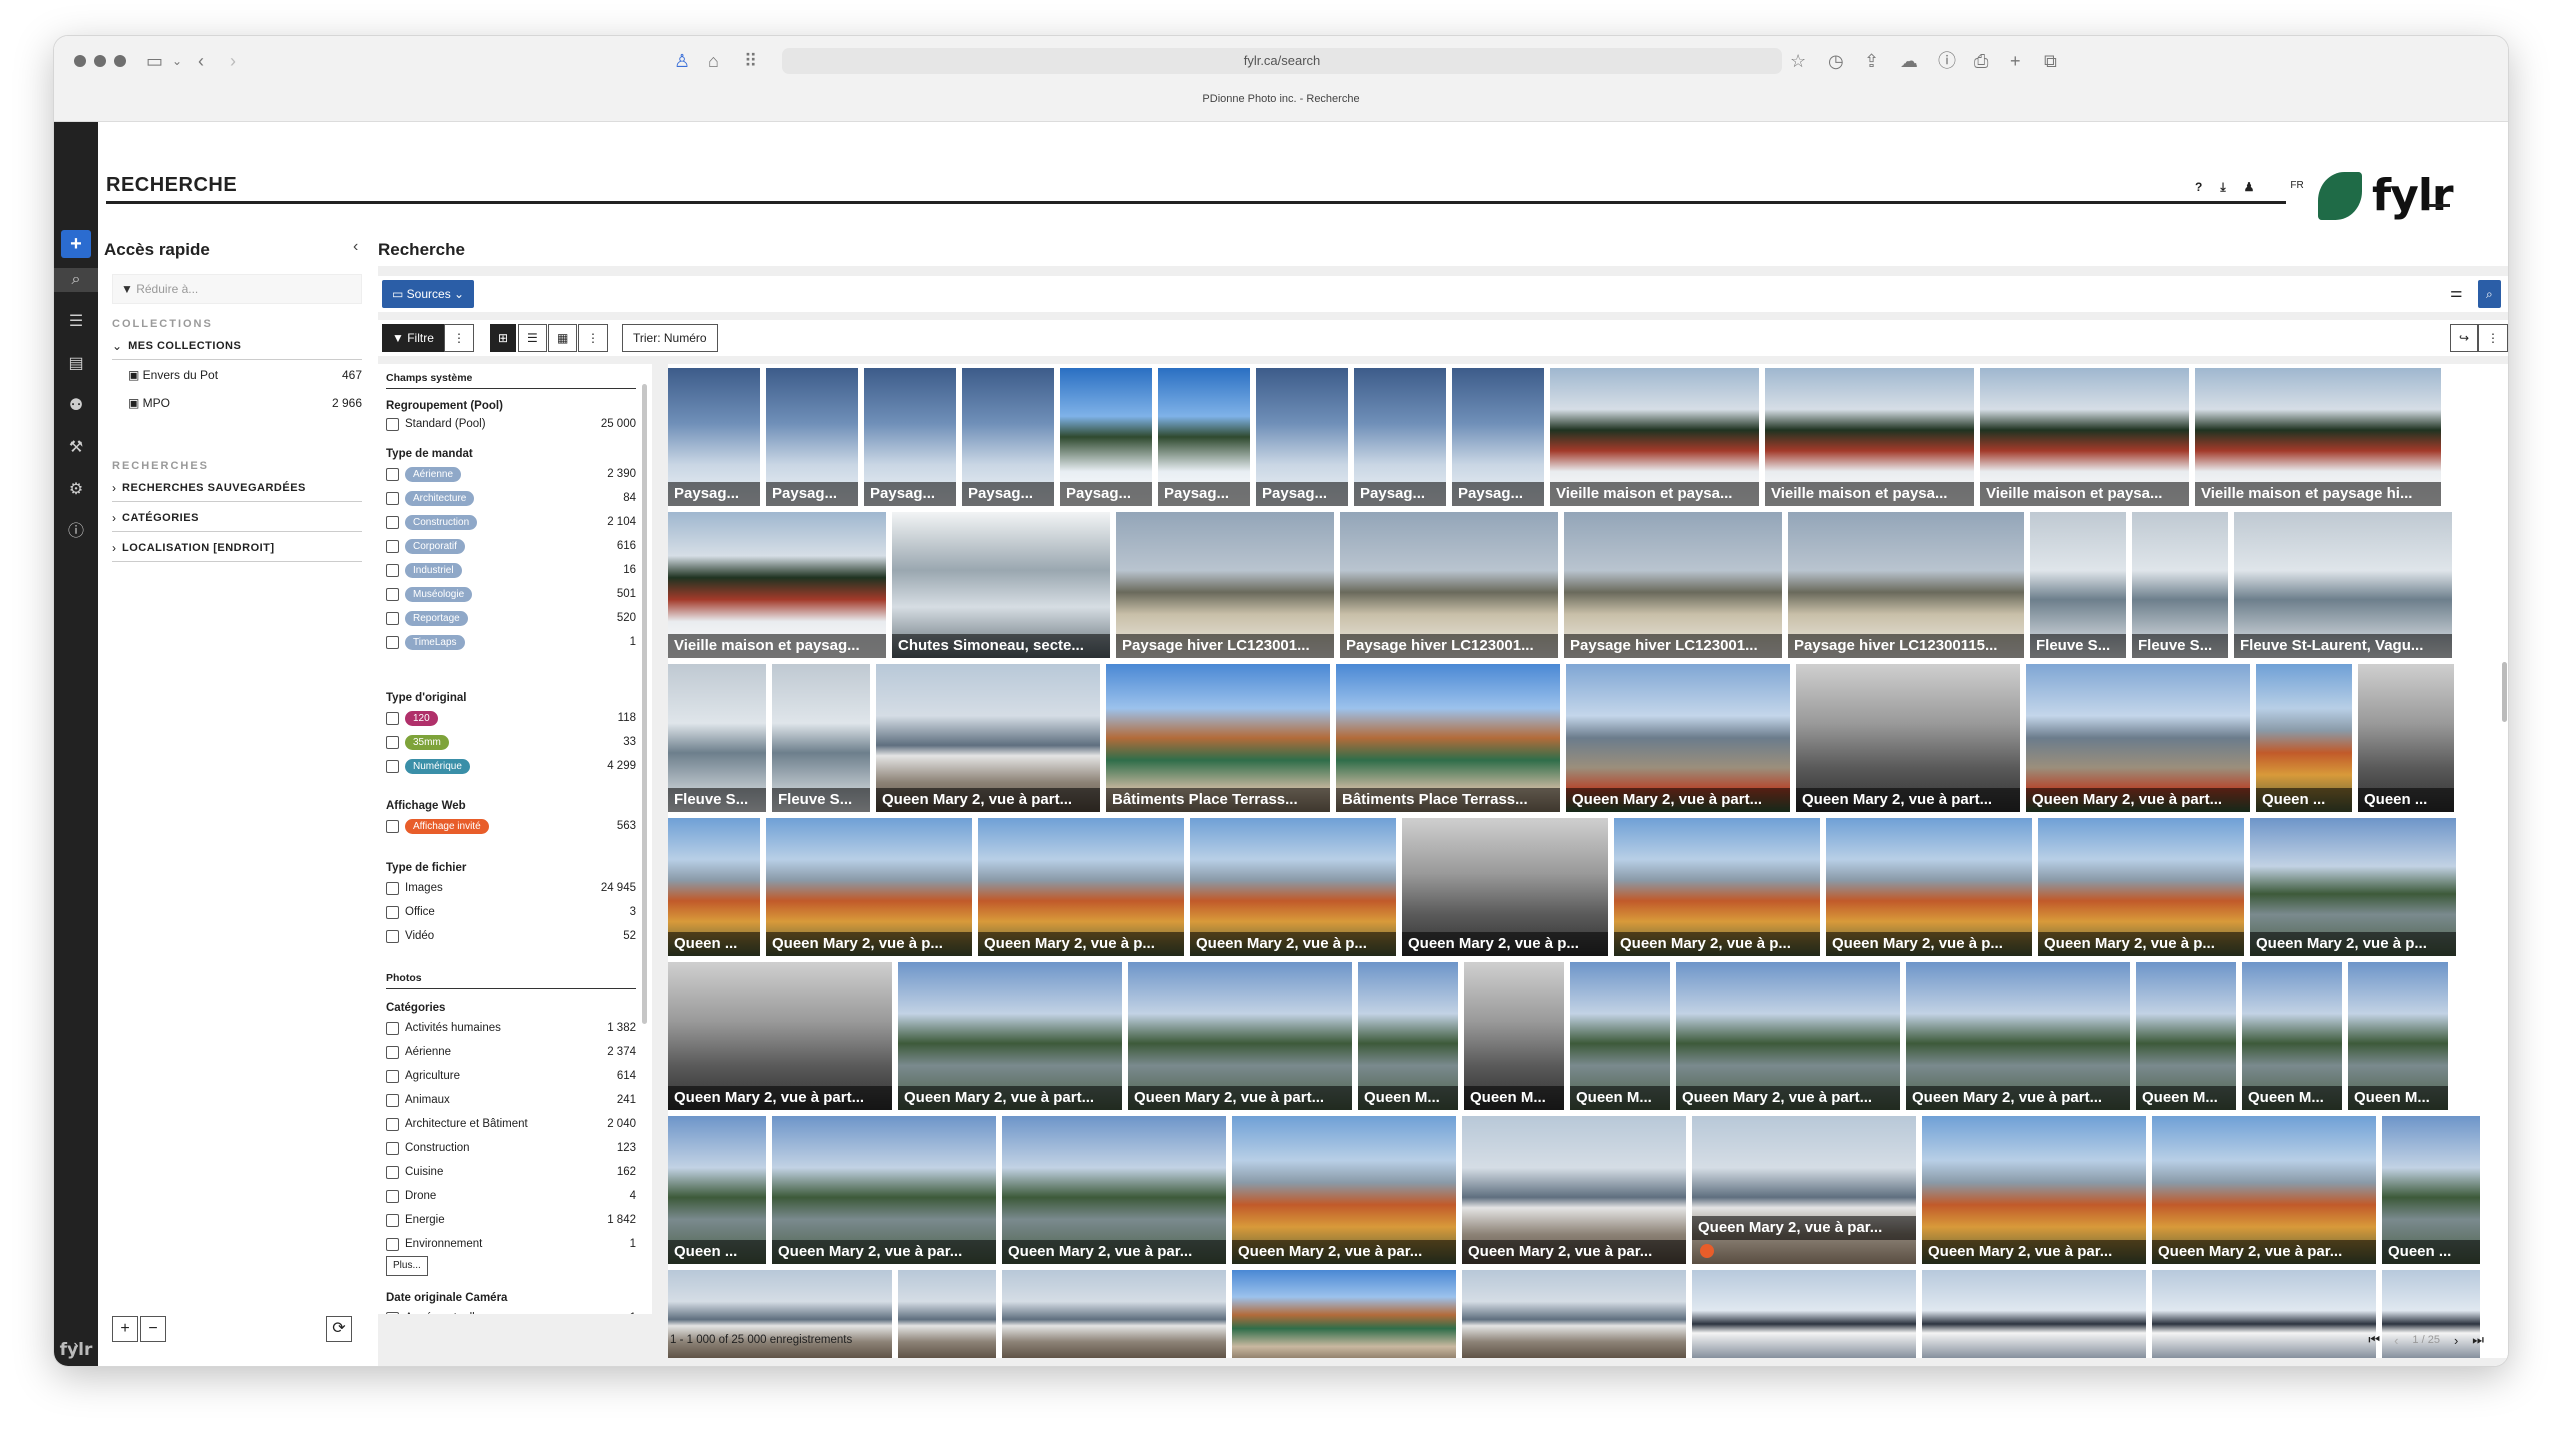 This screenshot has height=1437, width=2560. What do you see at coordinates (511, 718) in the screenshot?
I see `facet-option: 120 118` at bounding box center [511, 718].